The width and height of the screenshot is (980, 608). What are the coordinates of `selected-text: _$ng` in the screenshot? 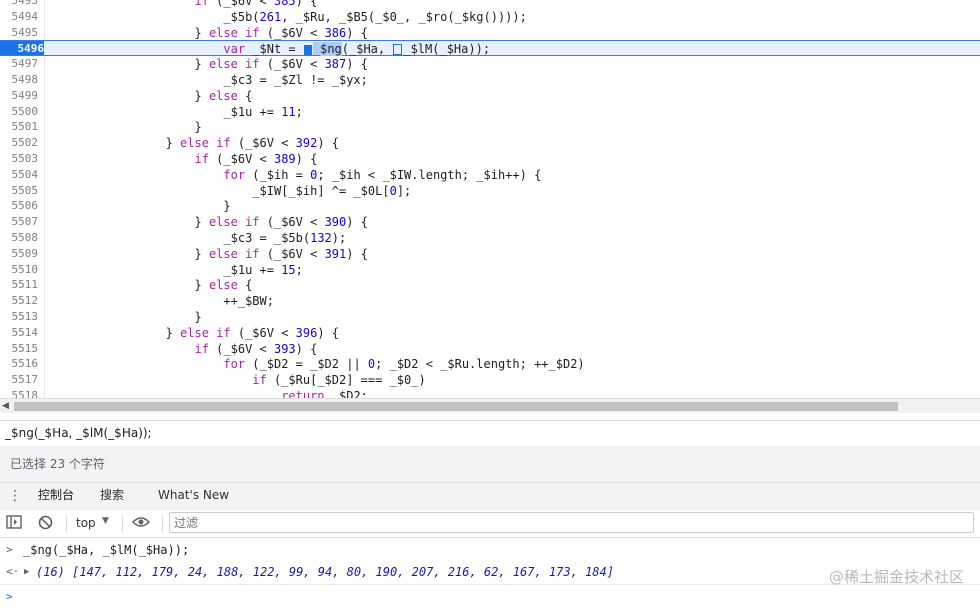 It's located at (327, 49).